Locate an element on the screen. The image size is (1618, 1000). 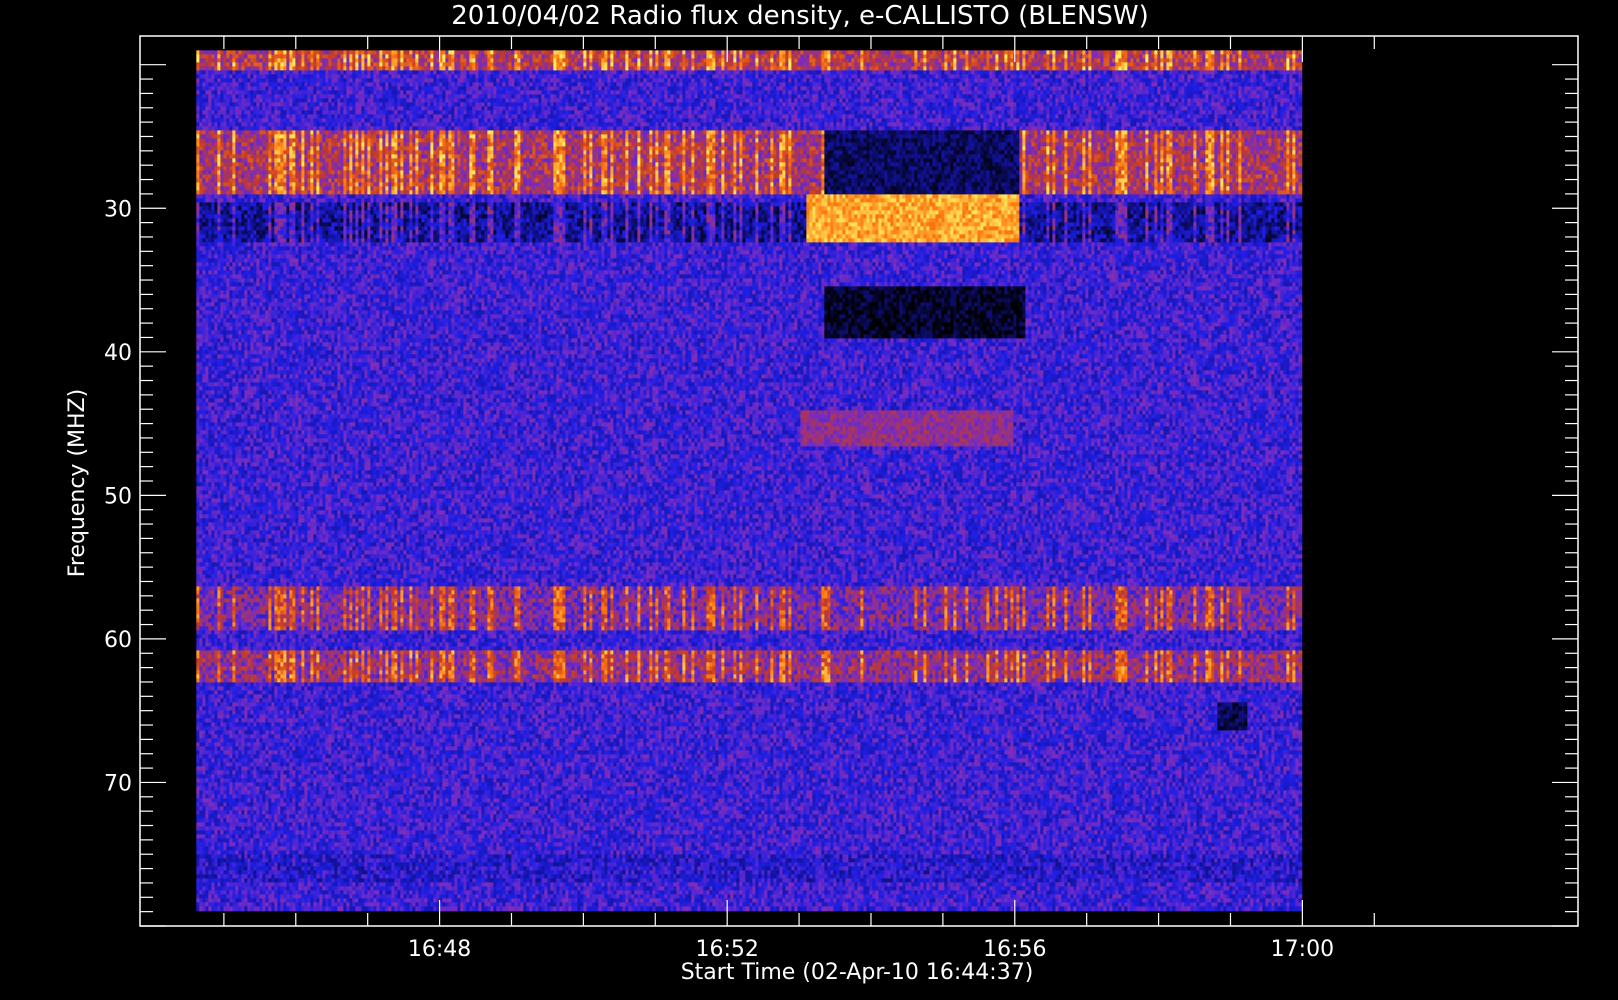
y-tick-label: 70 is located at coordinates (118, 783).